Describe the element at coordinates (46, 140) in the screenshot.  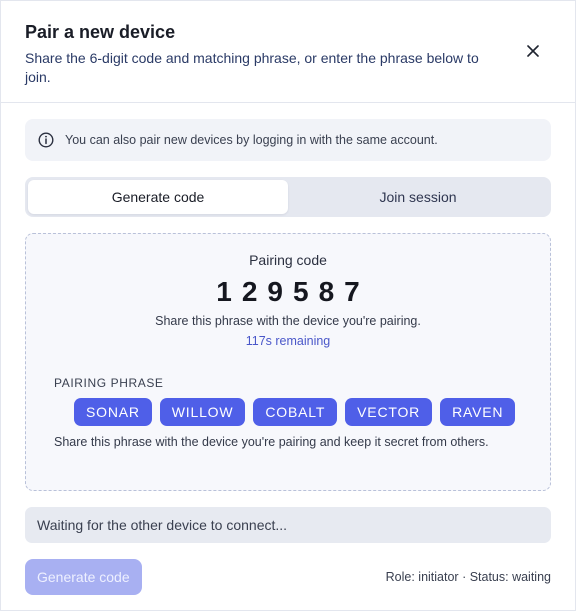
I see `info-circle-icon` at that location.